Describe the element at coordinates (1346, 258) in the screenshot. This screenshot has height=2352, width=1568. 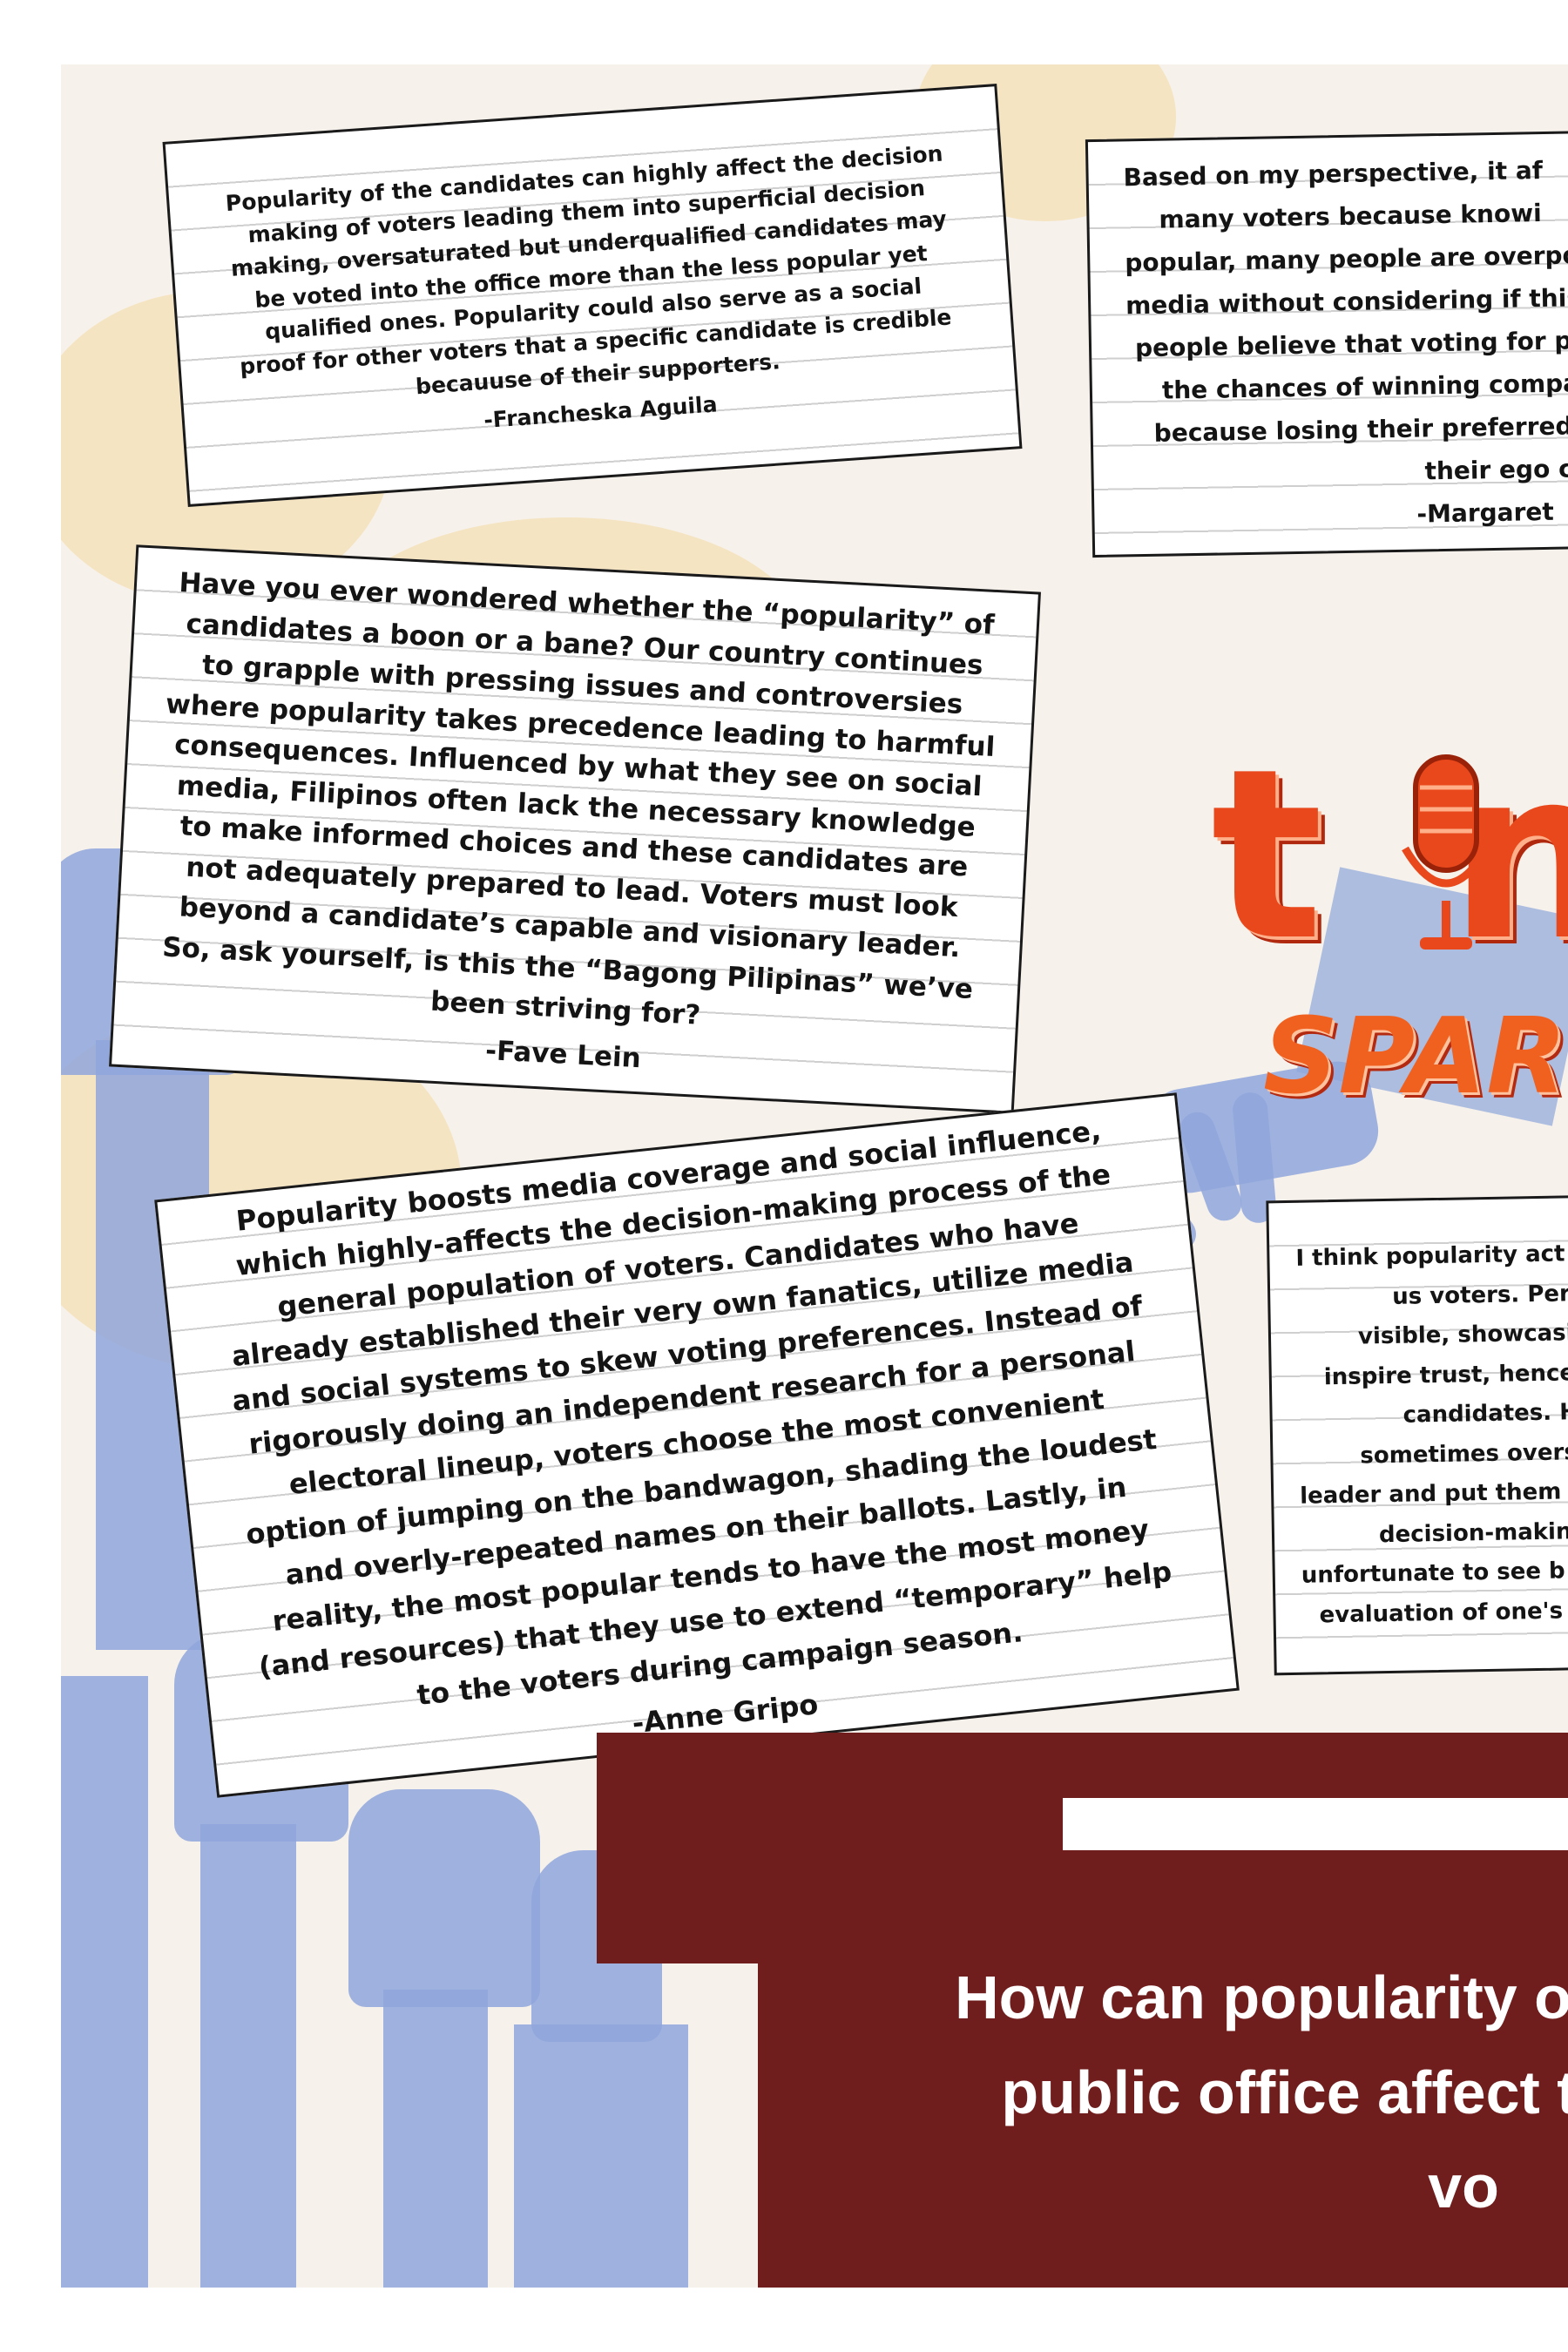
I see `opinion-line: popular, many people are overpo` at that location.